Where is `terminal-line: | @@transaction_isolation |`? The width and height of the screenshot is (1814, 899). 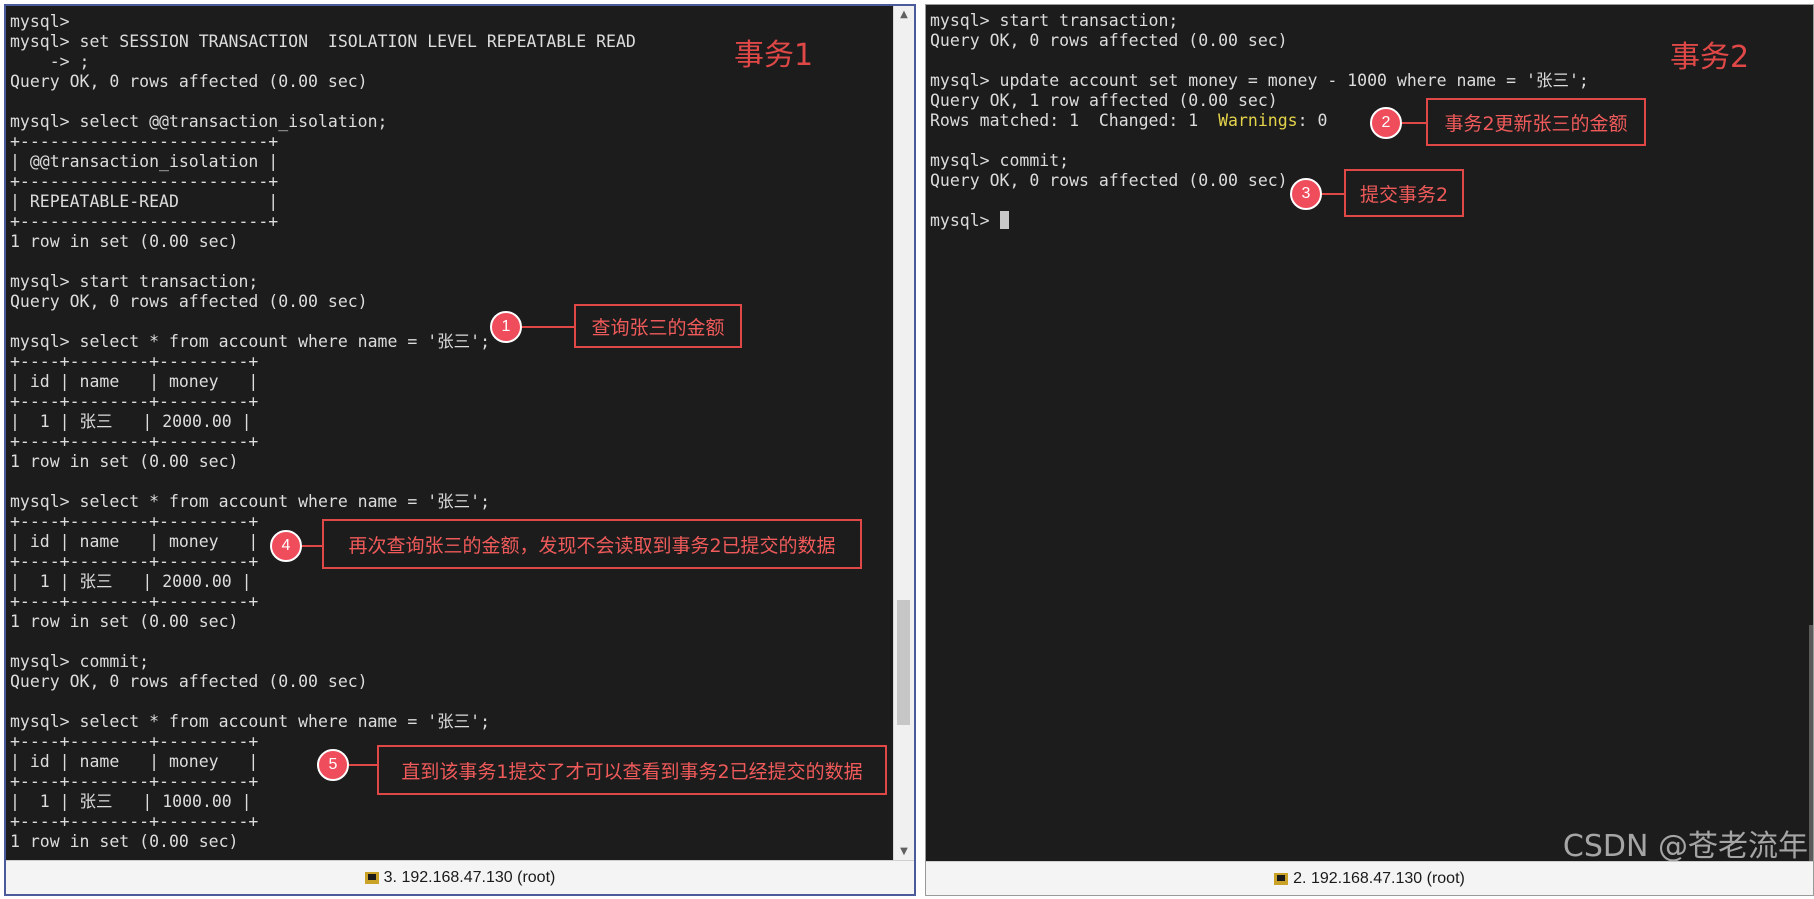 terminal-line: | @@transaction_isolation | is located at coordinates (144, 161).